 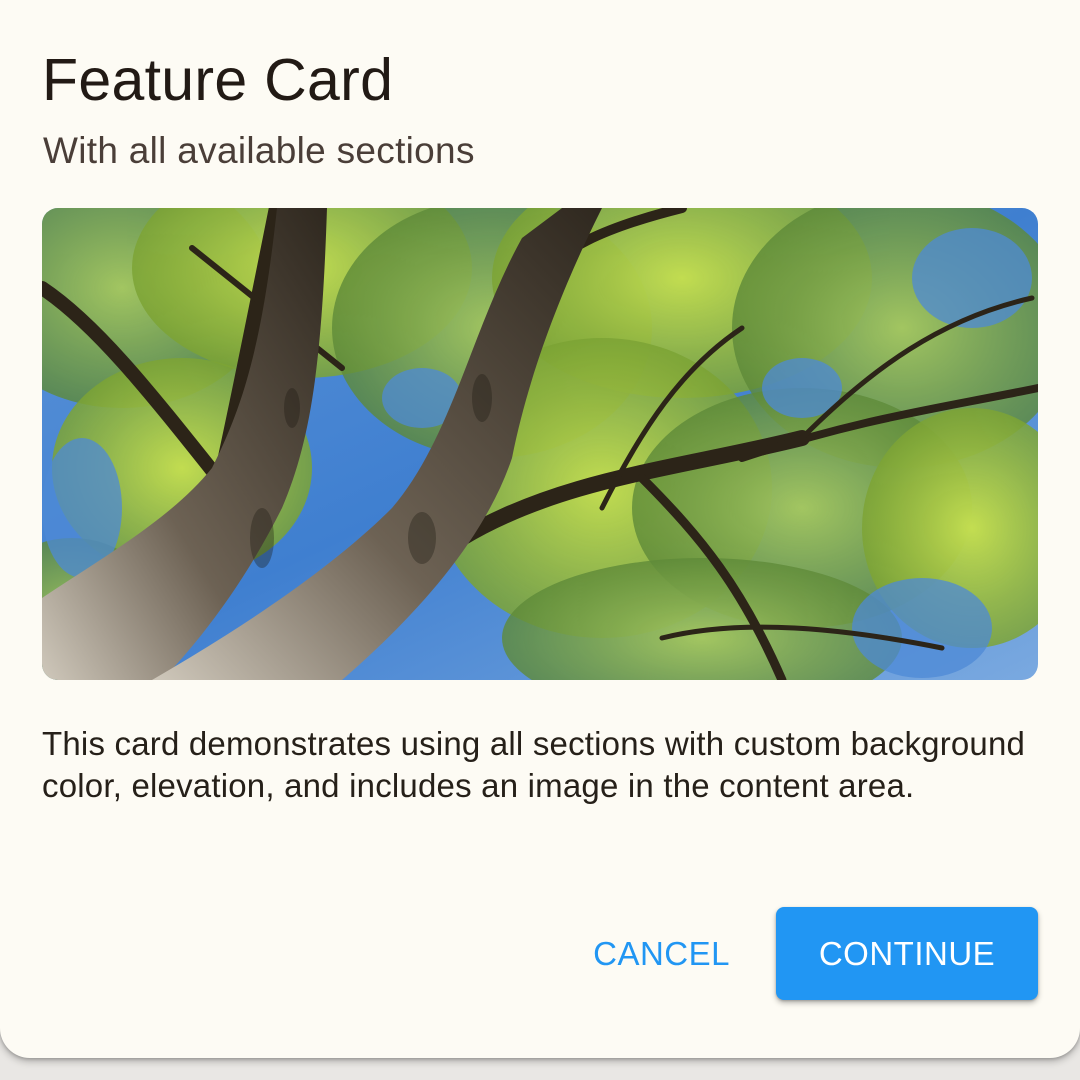 What do you see at coordinates (907, 953) in the screenshot?
I see `continue-button: CONTINUE` at bounding box center [907, 953].